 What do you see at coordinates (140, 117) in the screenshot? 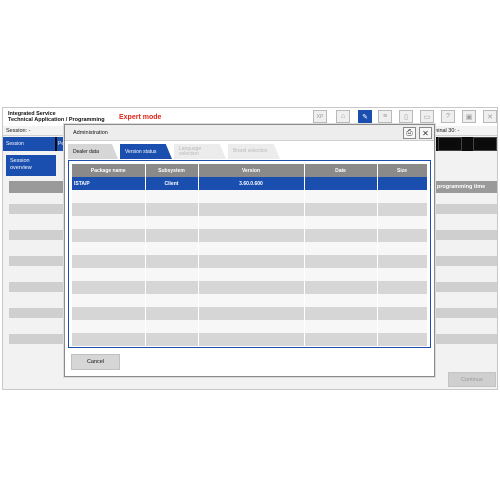
I see `expert-mode-label: Expert mode` at bounding box center [140, 117].